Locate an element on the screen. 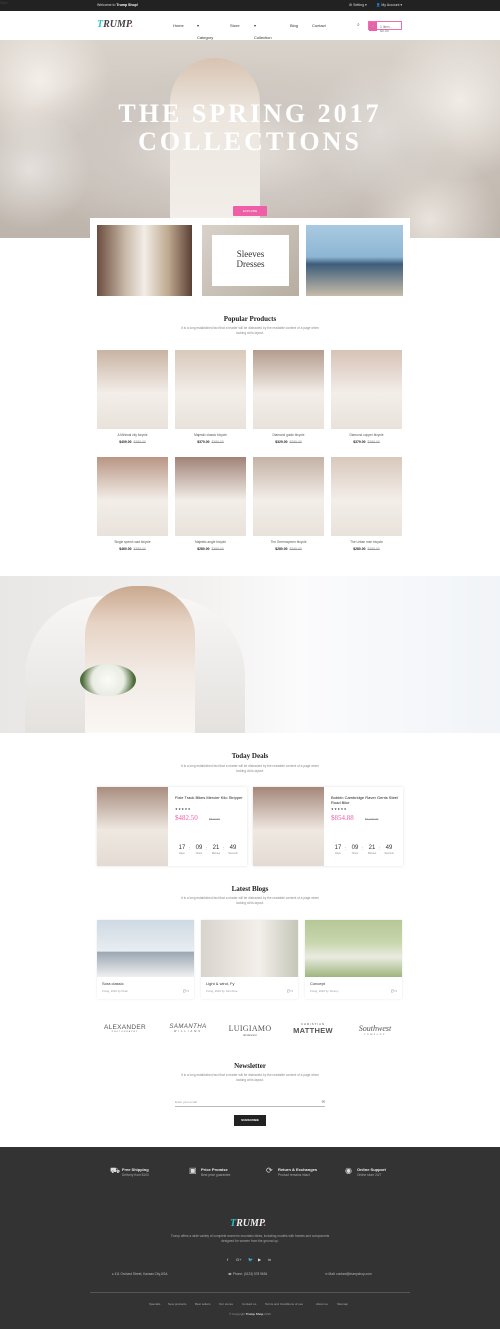 The image size is (500, 1329). logo: TRUMP. is located at coordinates (115, 24).